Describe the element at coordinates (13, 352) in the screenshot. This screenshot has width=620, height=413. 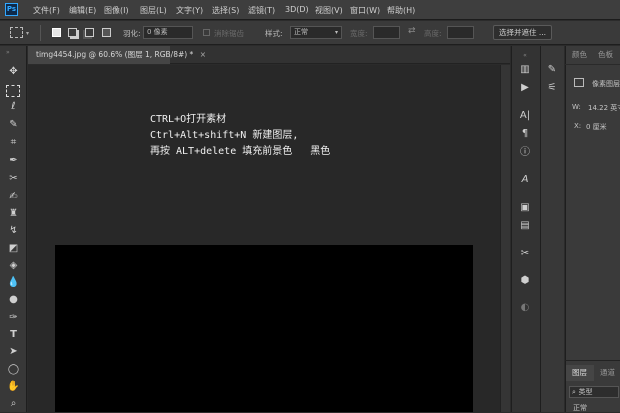
I see `path-selection-tool-icon: ➤` at that location.